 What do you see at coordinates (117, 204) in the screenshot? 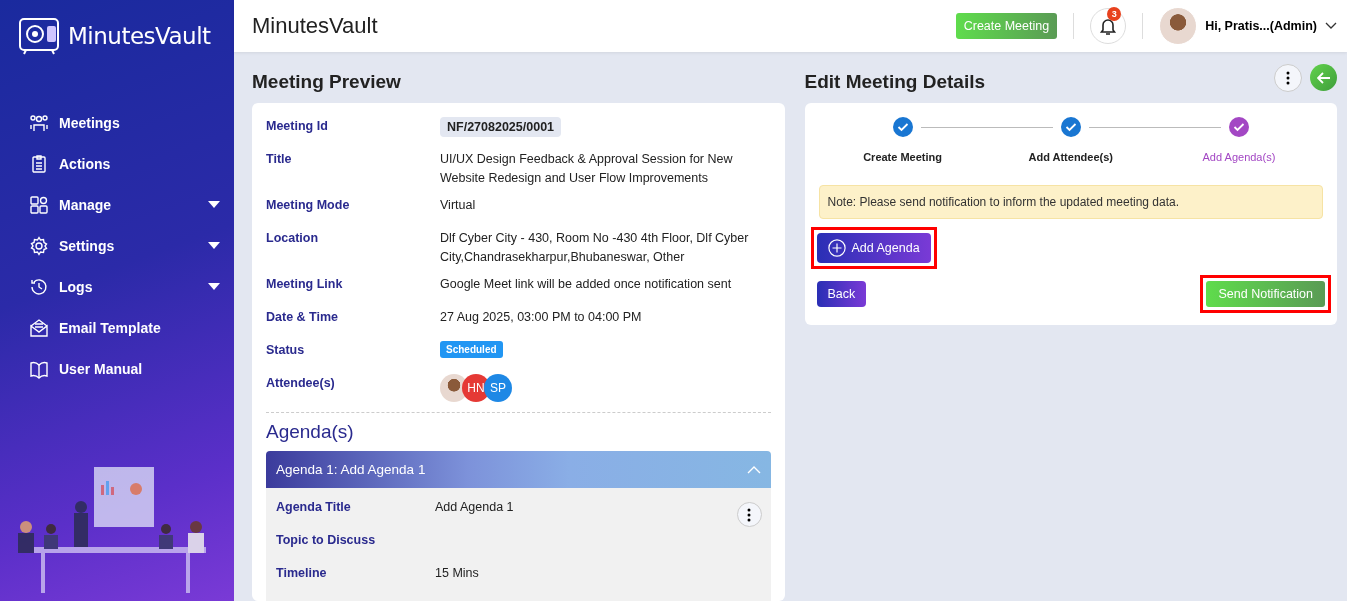
I see `sidebar-item: Manage` at bounding box center [117, 204].